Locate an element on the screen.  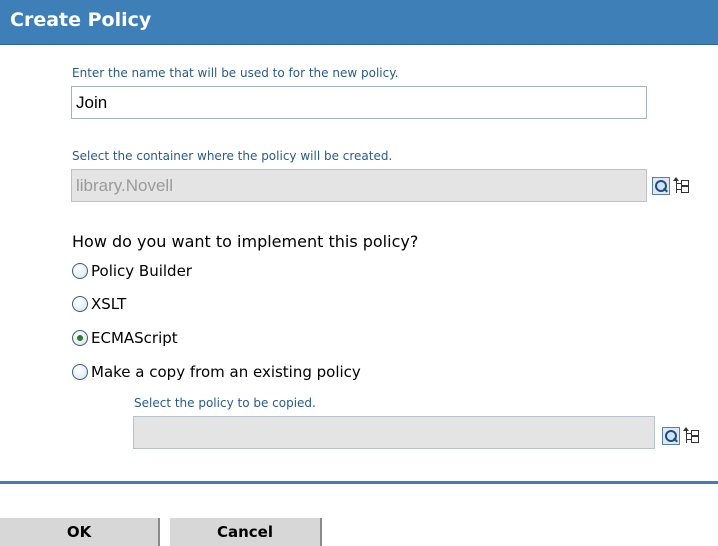
copy-policy-hint: Select the policy to be copied. is located at coordinates (225, 403).